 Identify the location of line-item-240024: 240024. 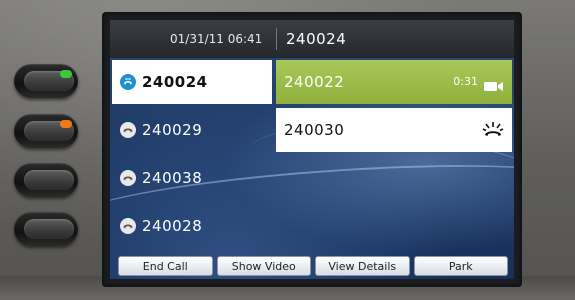
(192, 82).